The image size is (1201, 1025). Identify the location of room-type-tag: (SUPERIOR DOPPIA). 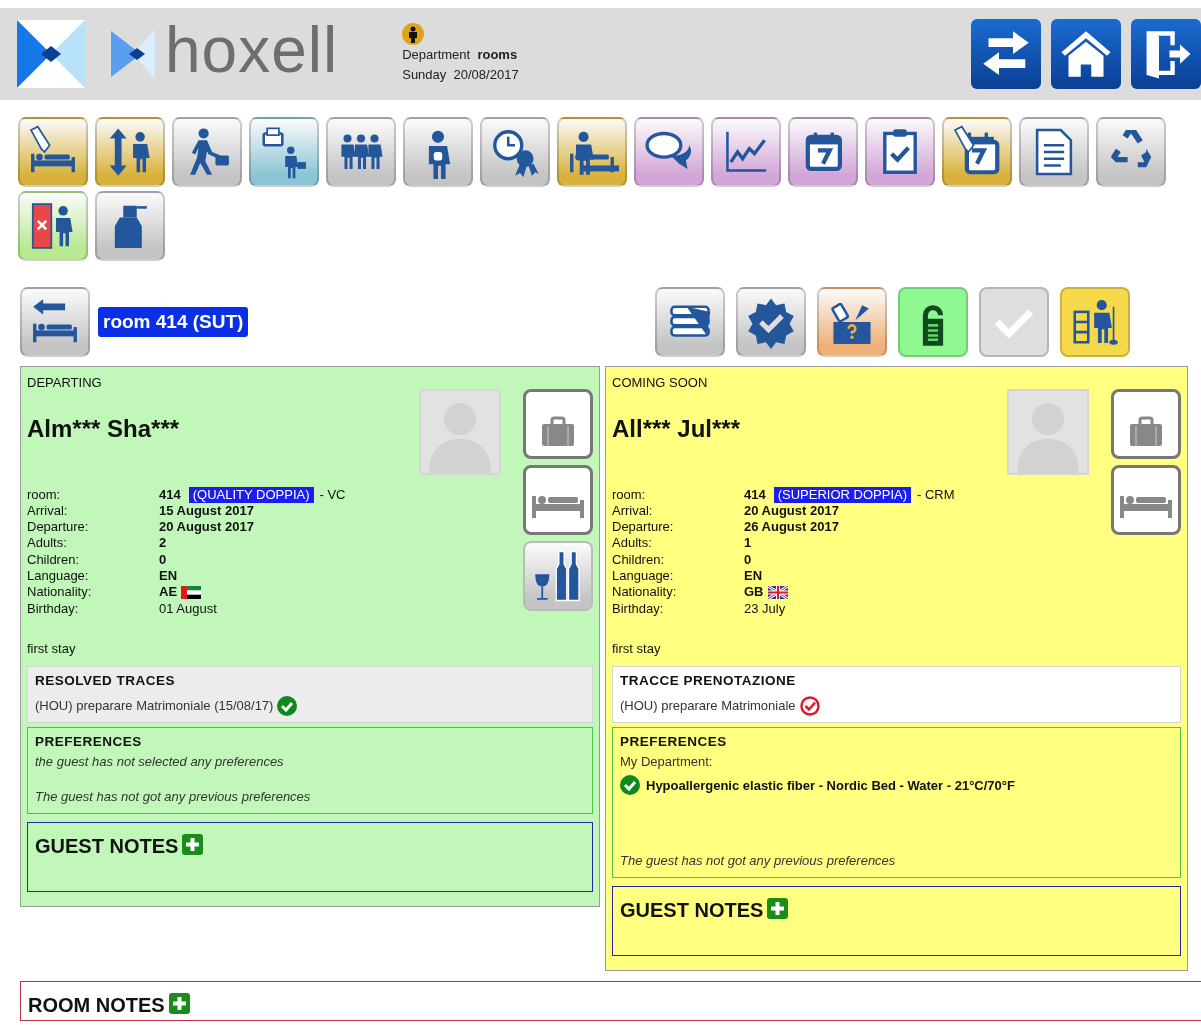
(842, 494).